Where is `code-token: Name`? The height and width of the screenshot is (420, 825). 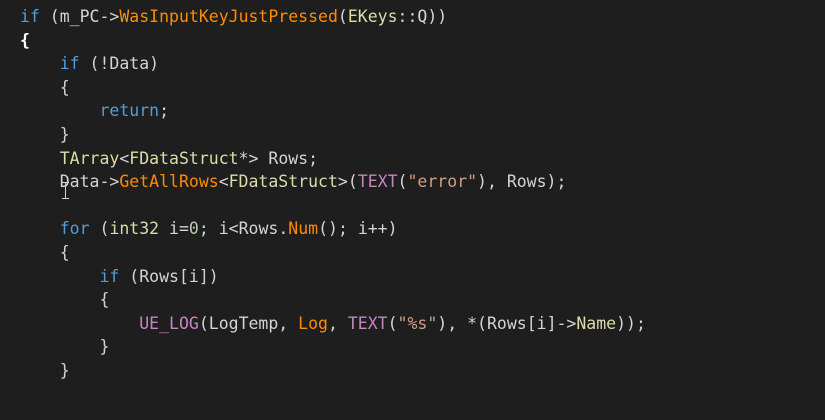 code-token: Name is located at coordinates (596, 323).